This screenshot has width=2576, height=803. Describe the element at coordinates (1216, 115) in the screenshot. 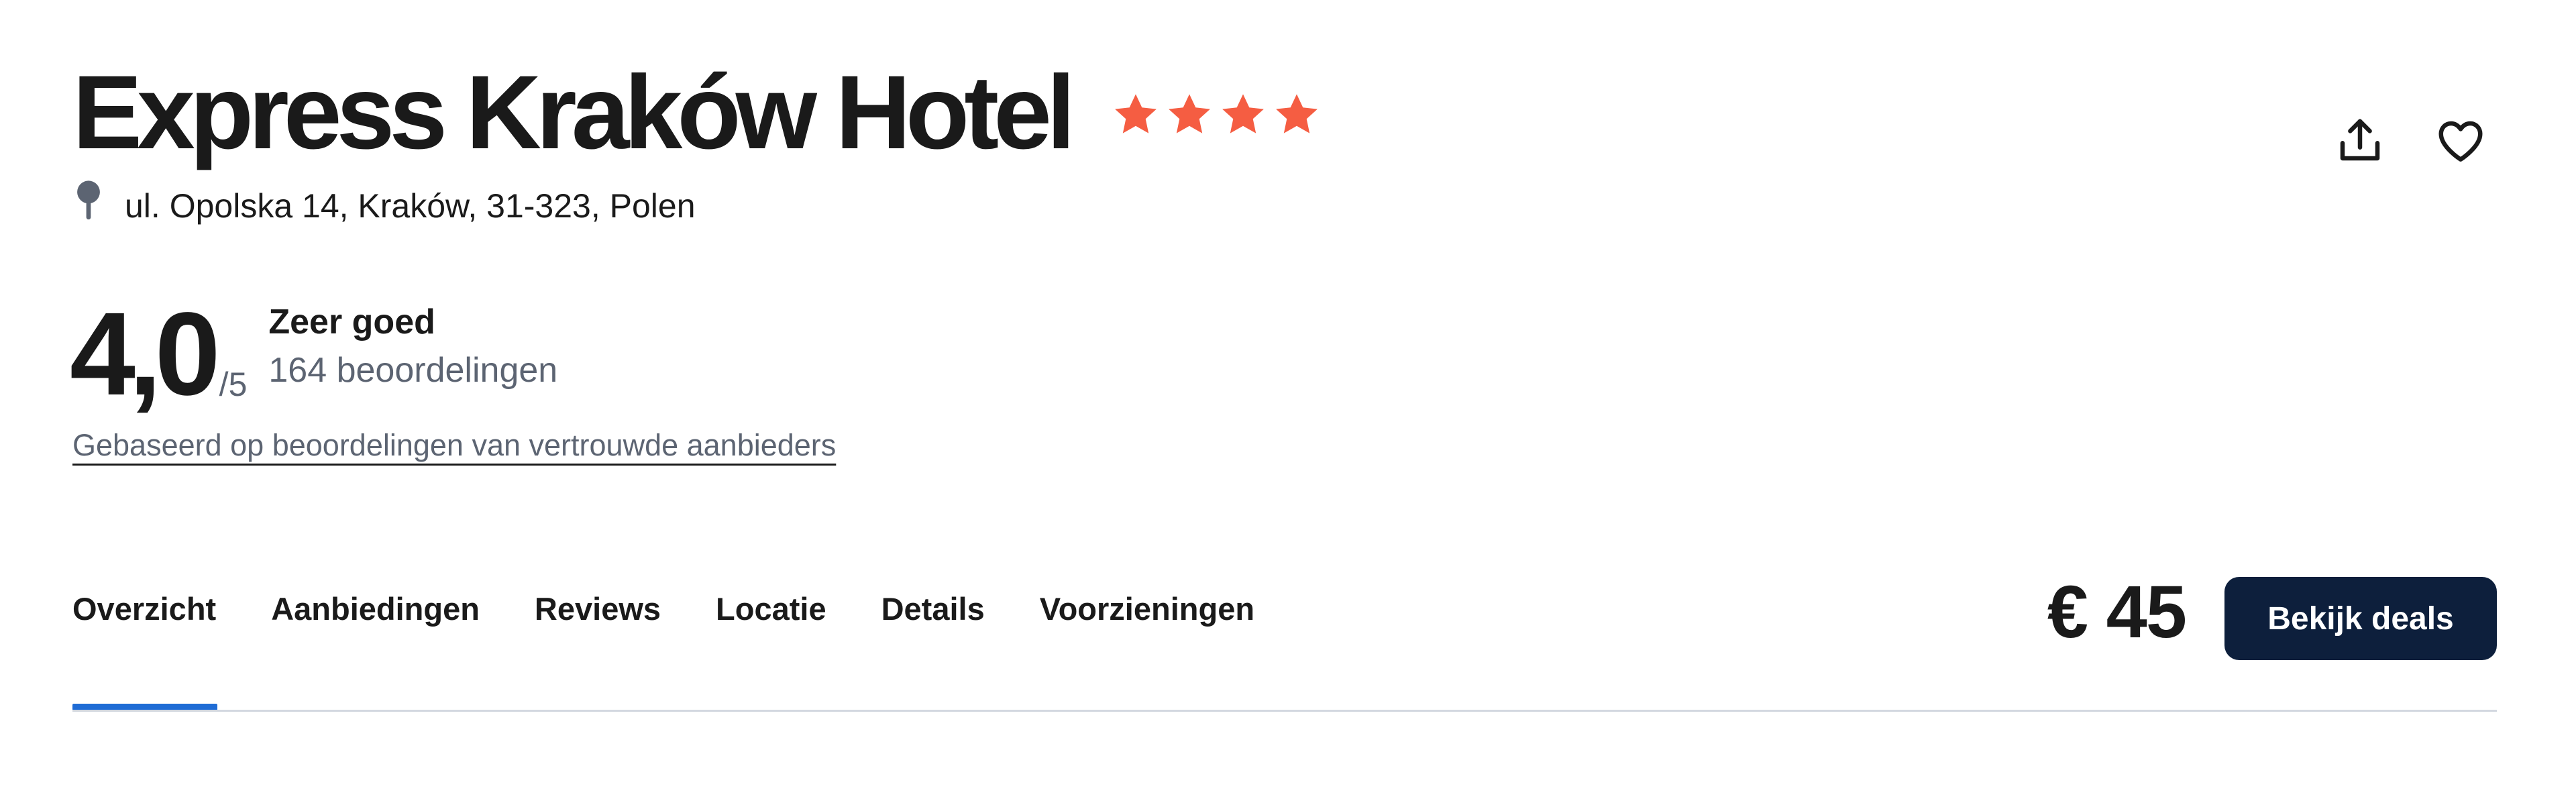

I see `star-rating` at that location.